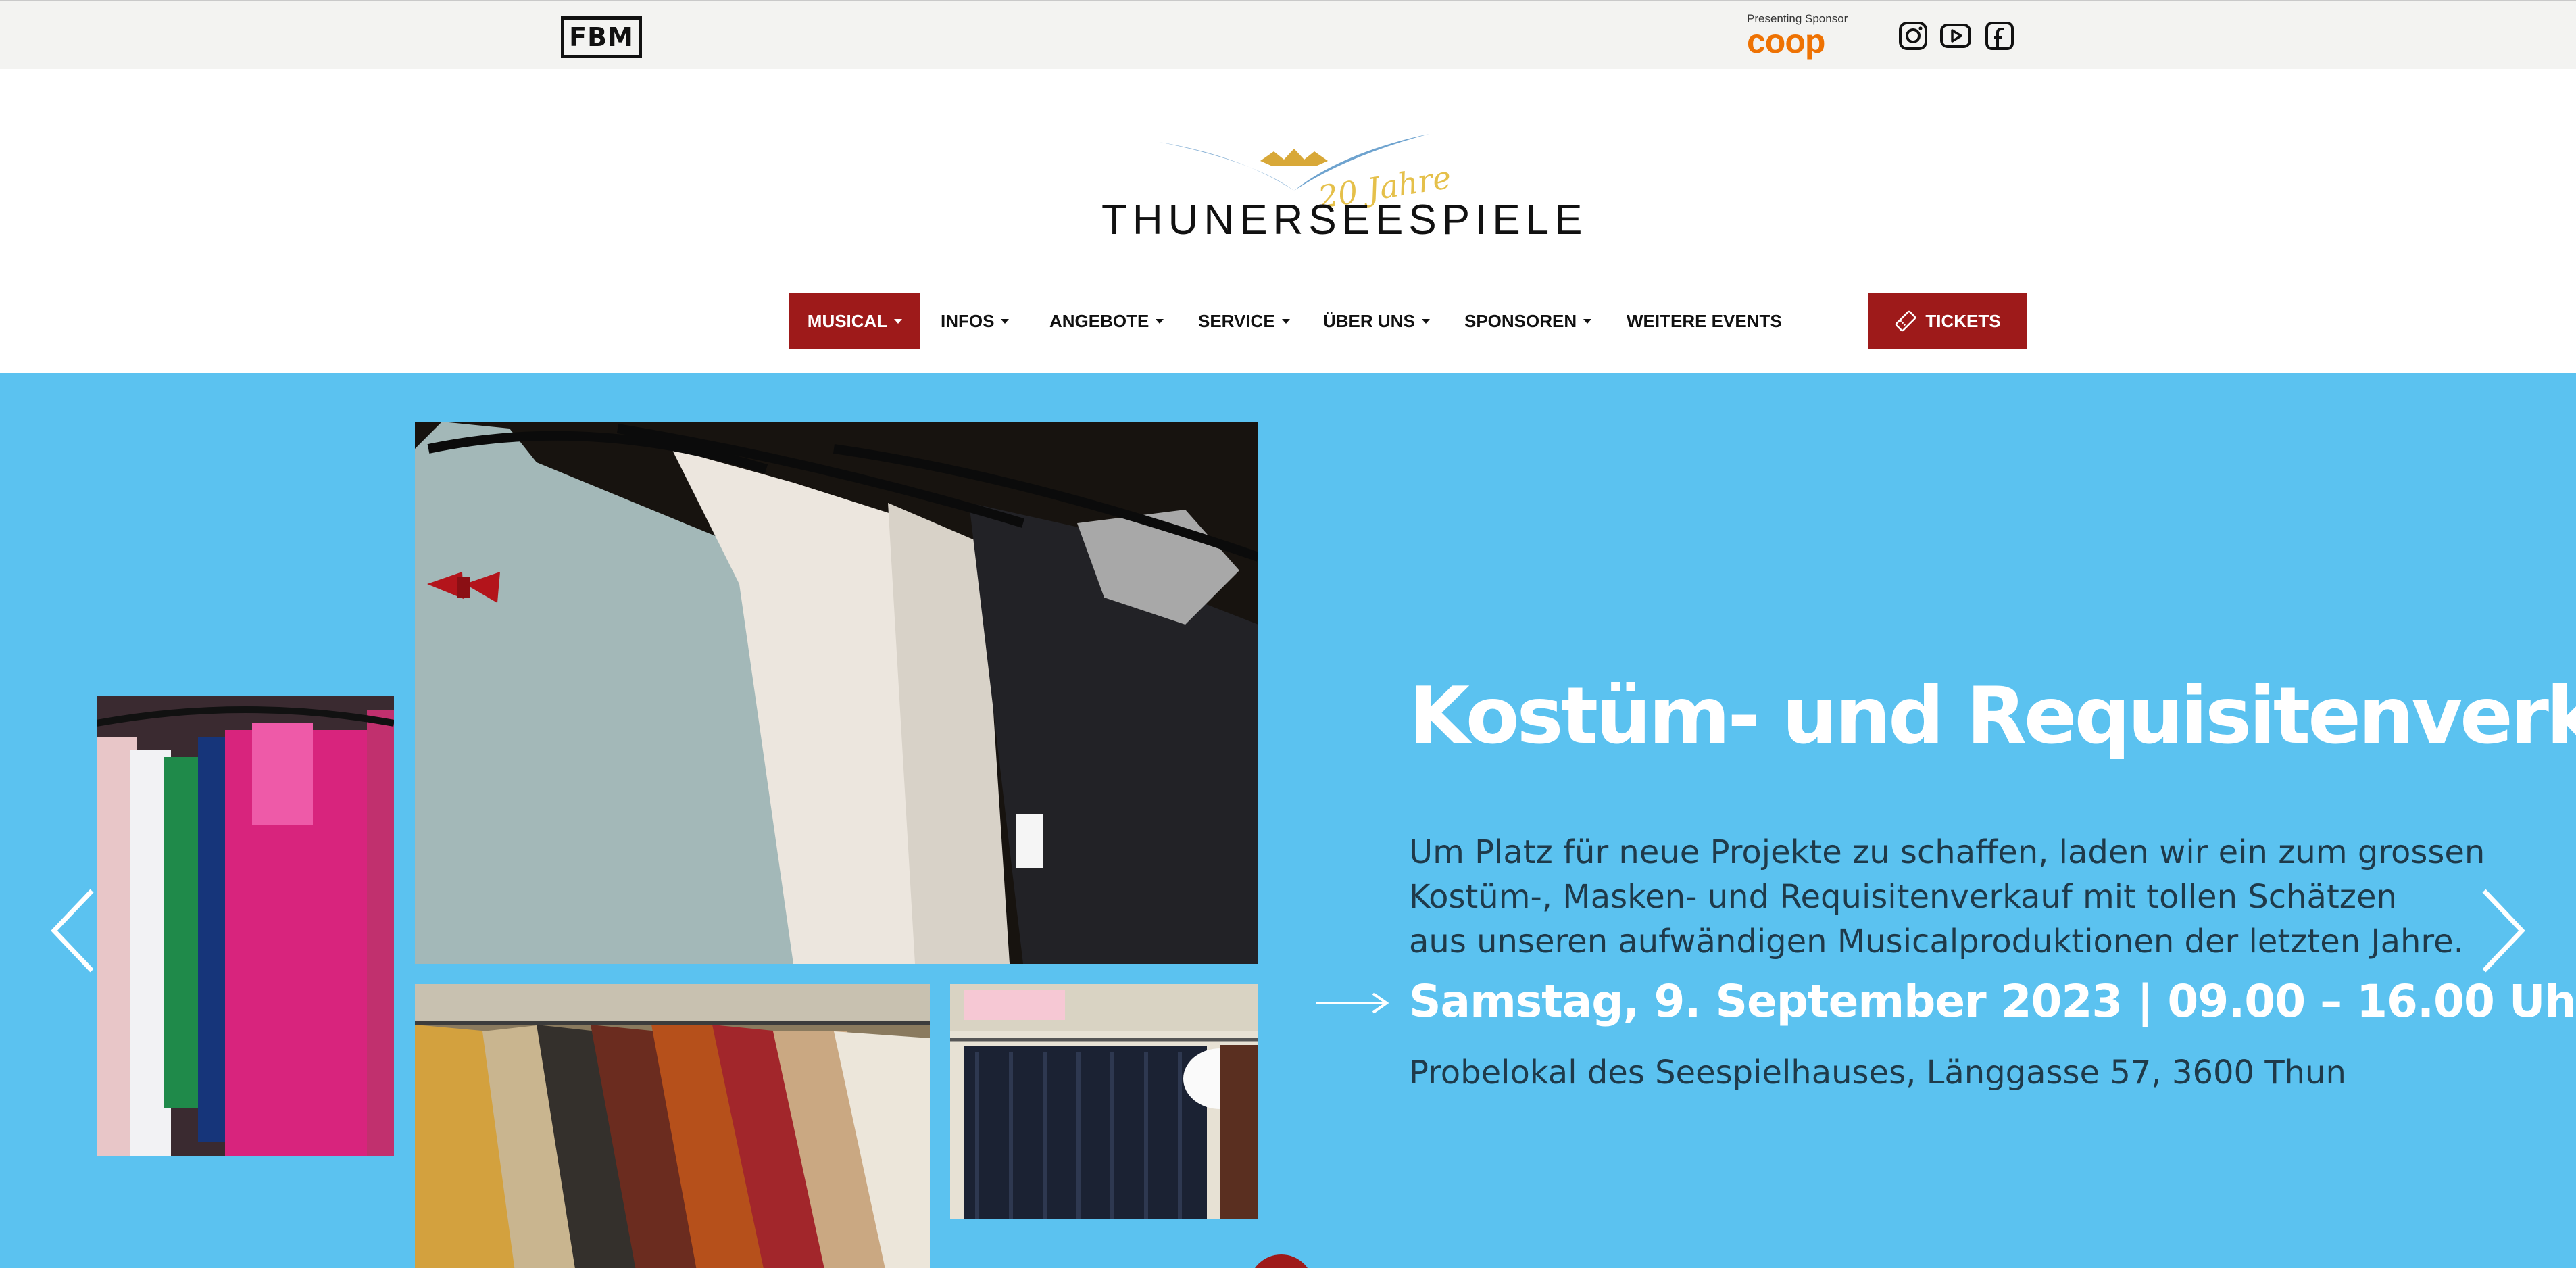 The height and width of the screenshot is (1268, 2576). I want to click on costume-photo-left, so click(246, 926).